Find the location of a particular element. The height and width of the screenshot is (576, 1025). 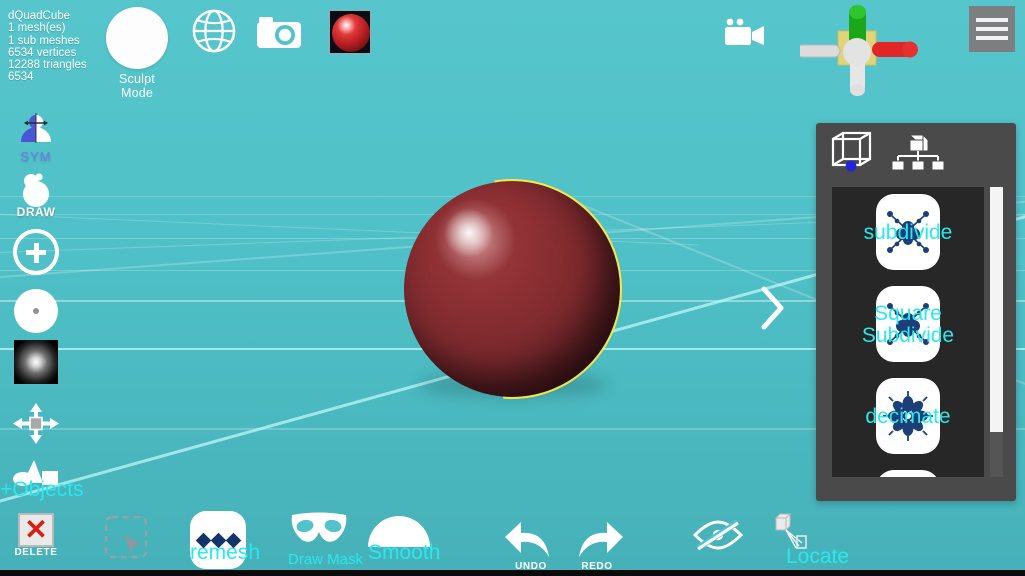

stats-vertices: 6534 vertices is located at coordinates (42, 52).